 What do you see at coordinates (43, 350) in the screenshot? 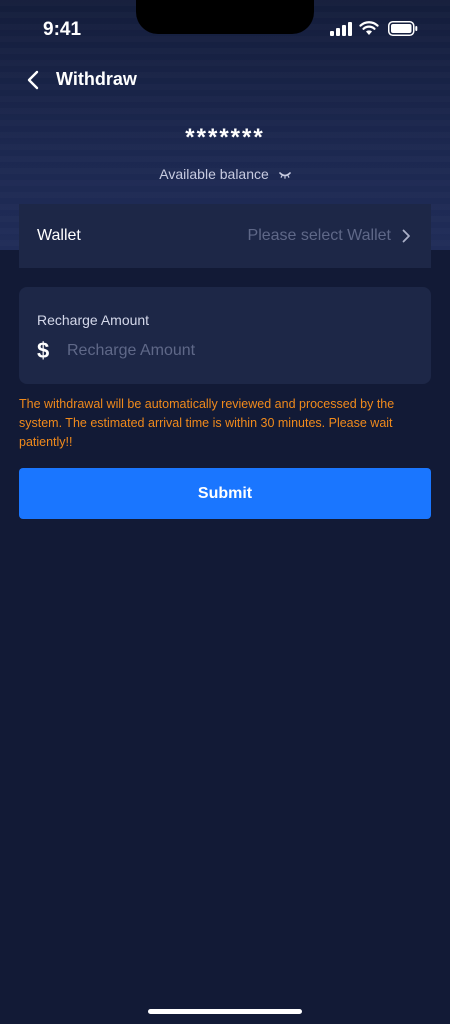
I see `dollar-icon: $` at bounding box center [43, 350].